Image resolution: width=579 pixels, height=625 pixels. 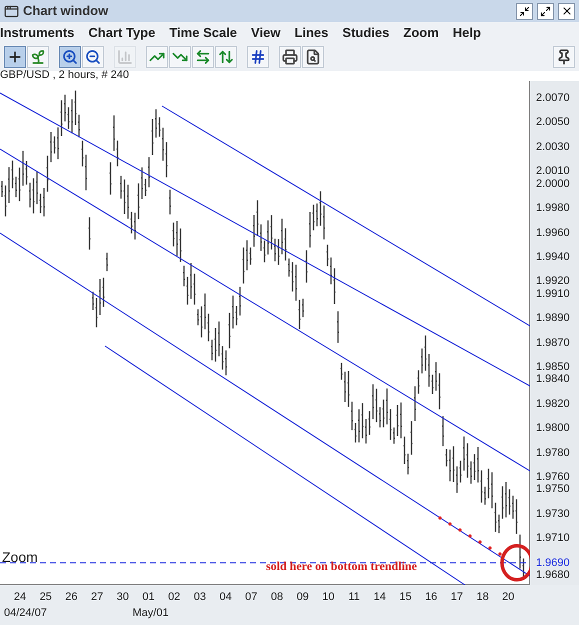 What do you see at coordinates (180, 57) in the screenshot?
I see `trend-down-button` at bounding box center [180, 57].